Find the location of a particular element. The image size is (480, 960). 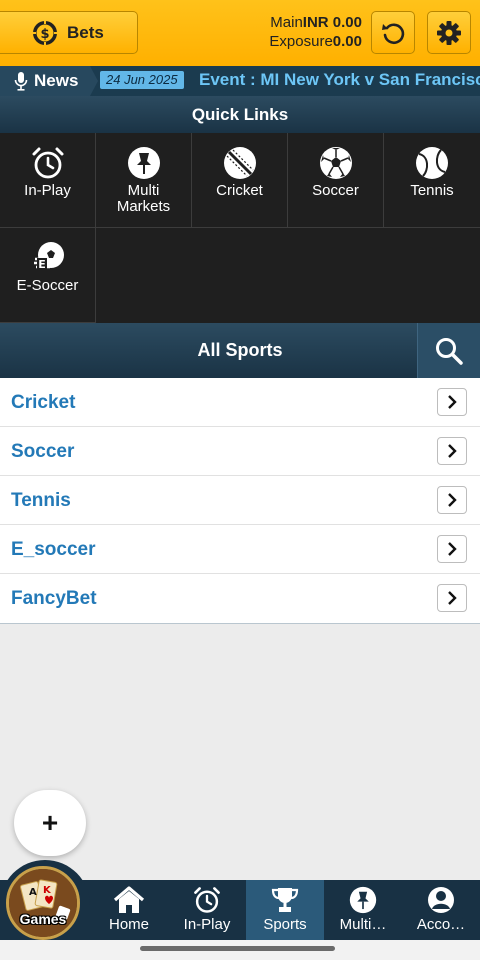

settings-button is located at coordinates (449, 32).